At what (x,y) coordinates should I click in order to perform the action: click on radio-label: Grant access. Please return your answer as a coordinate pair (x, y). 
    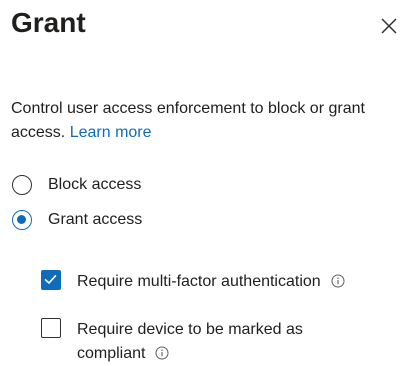
    Looking at the image, I should click on (95, 219).